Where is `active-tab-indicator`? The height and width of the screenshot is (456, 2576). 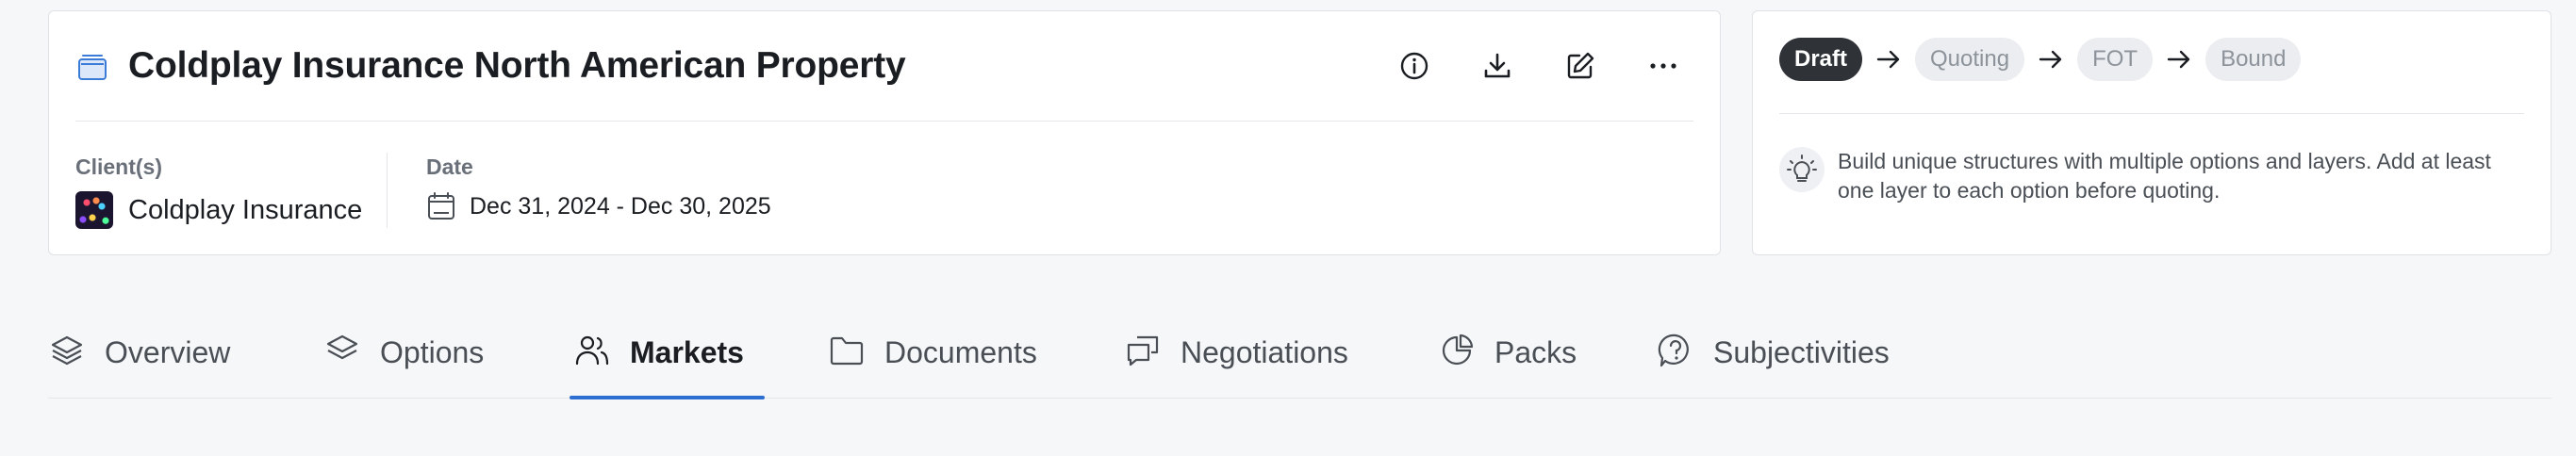
active-tab-indicator is located at coordinates (667, 397).